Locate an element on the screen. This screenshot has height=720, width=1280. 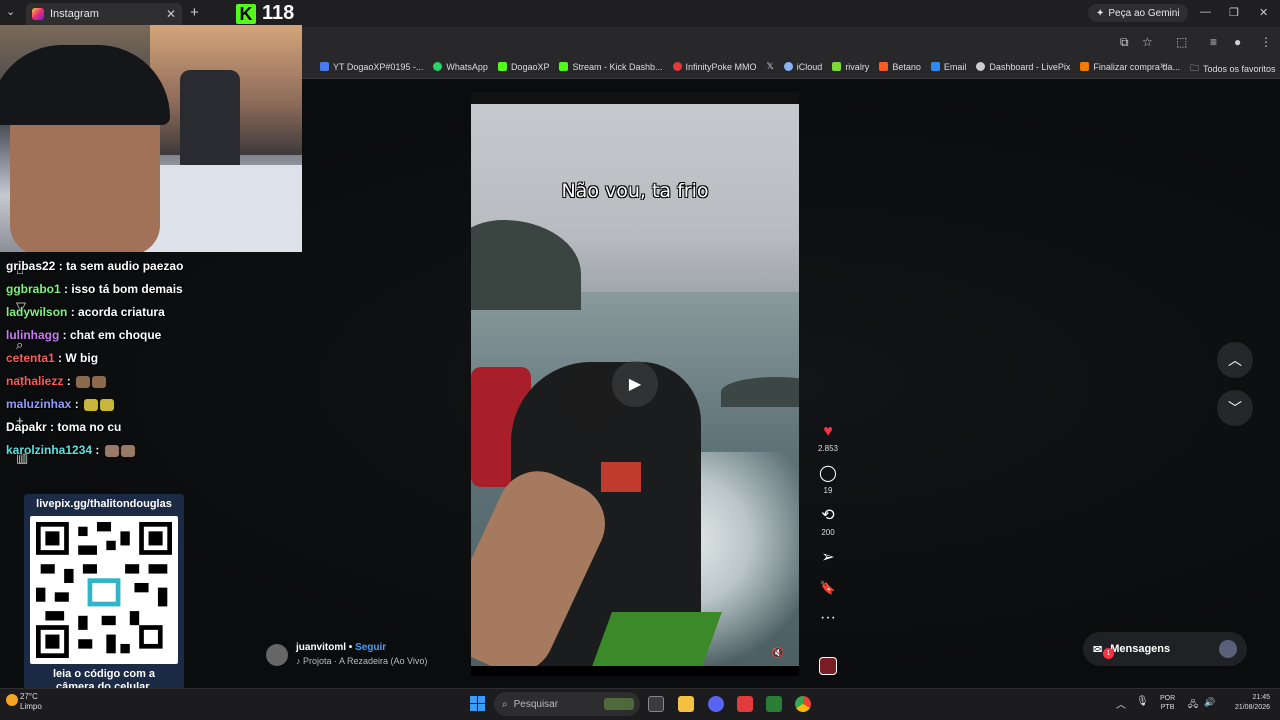
author-username: juanvitoml is located at coordinates (321, 647).